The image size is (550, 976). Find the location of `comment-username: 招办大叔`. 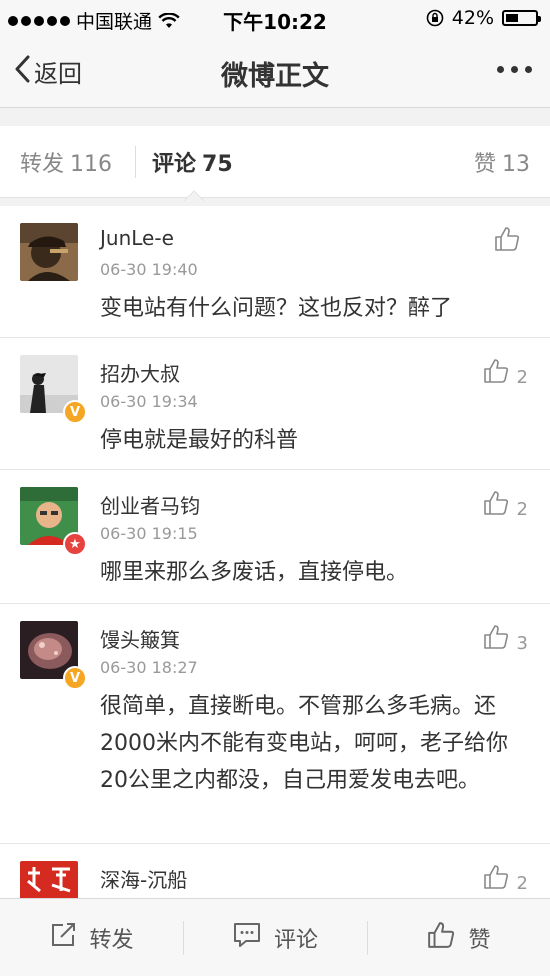

comment-username: 招办大叔 is located at coordinates (140, 372).